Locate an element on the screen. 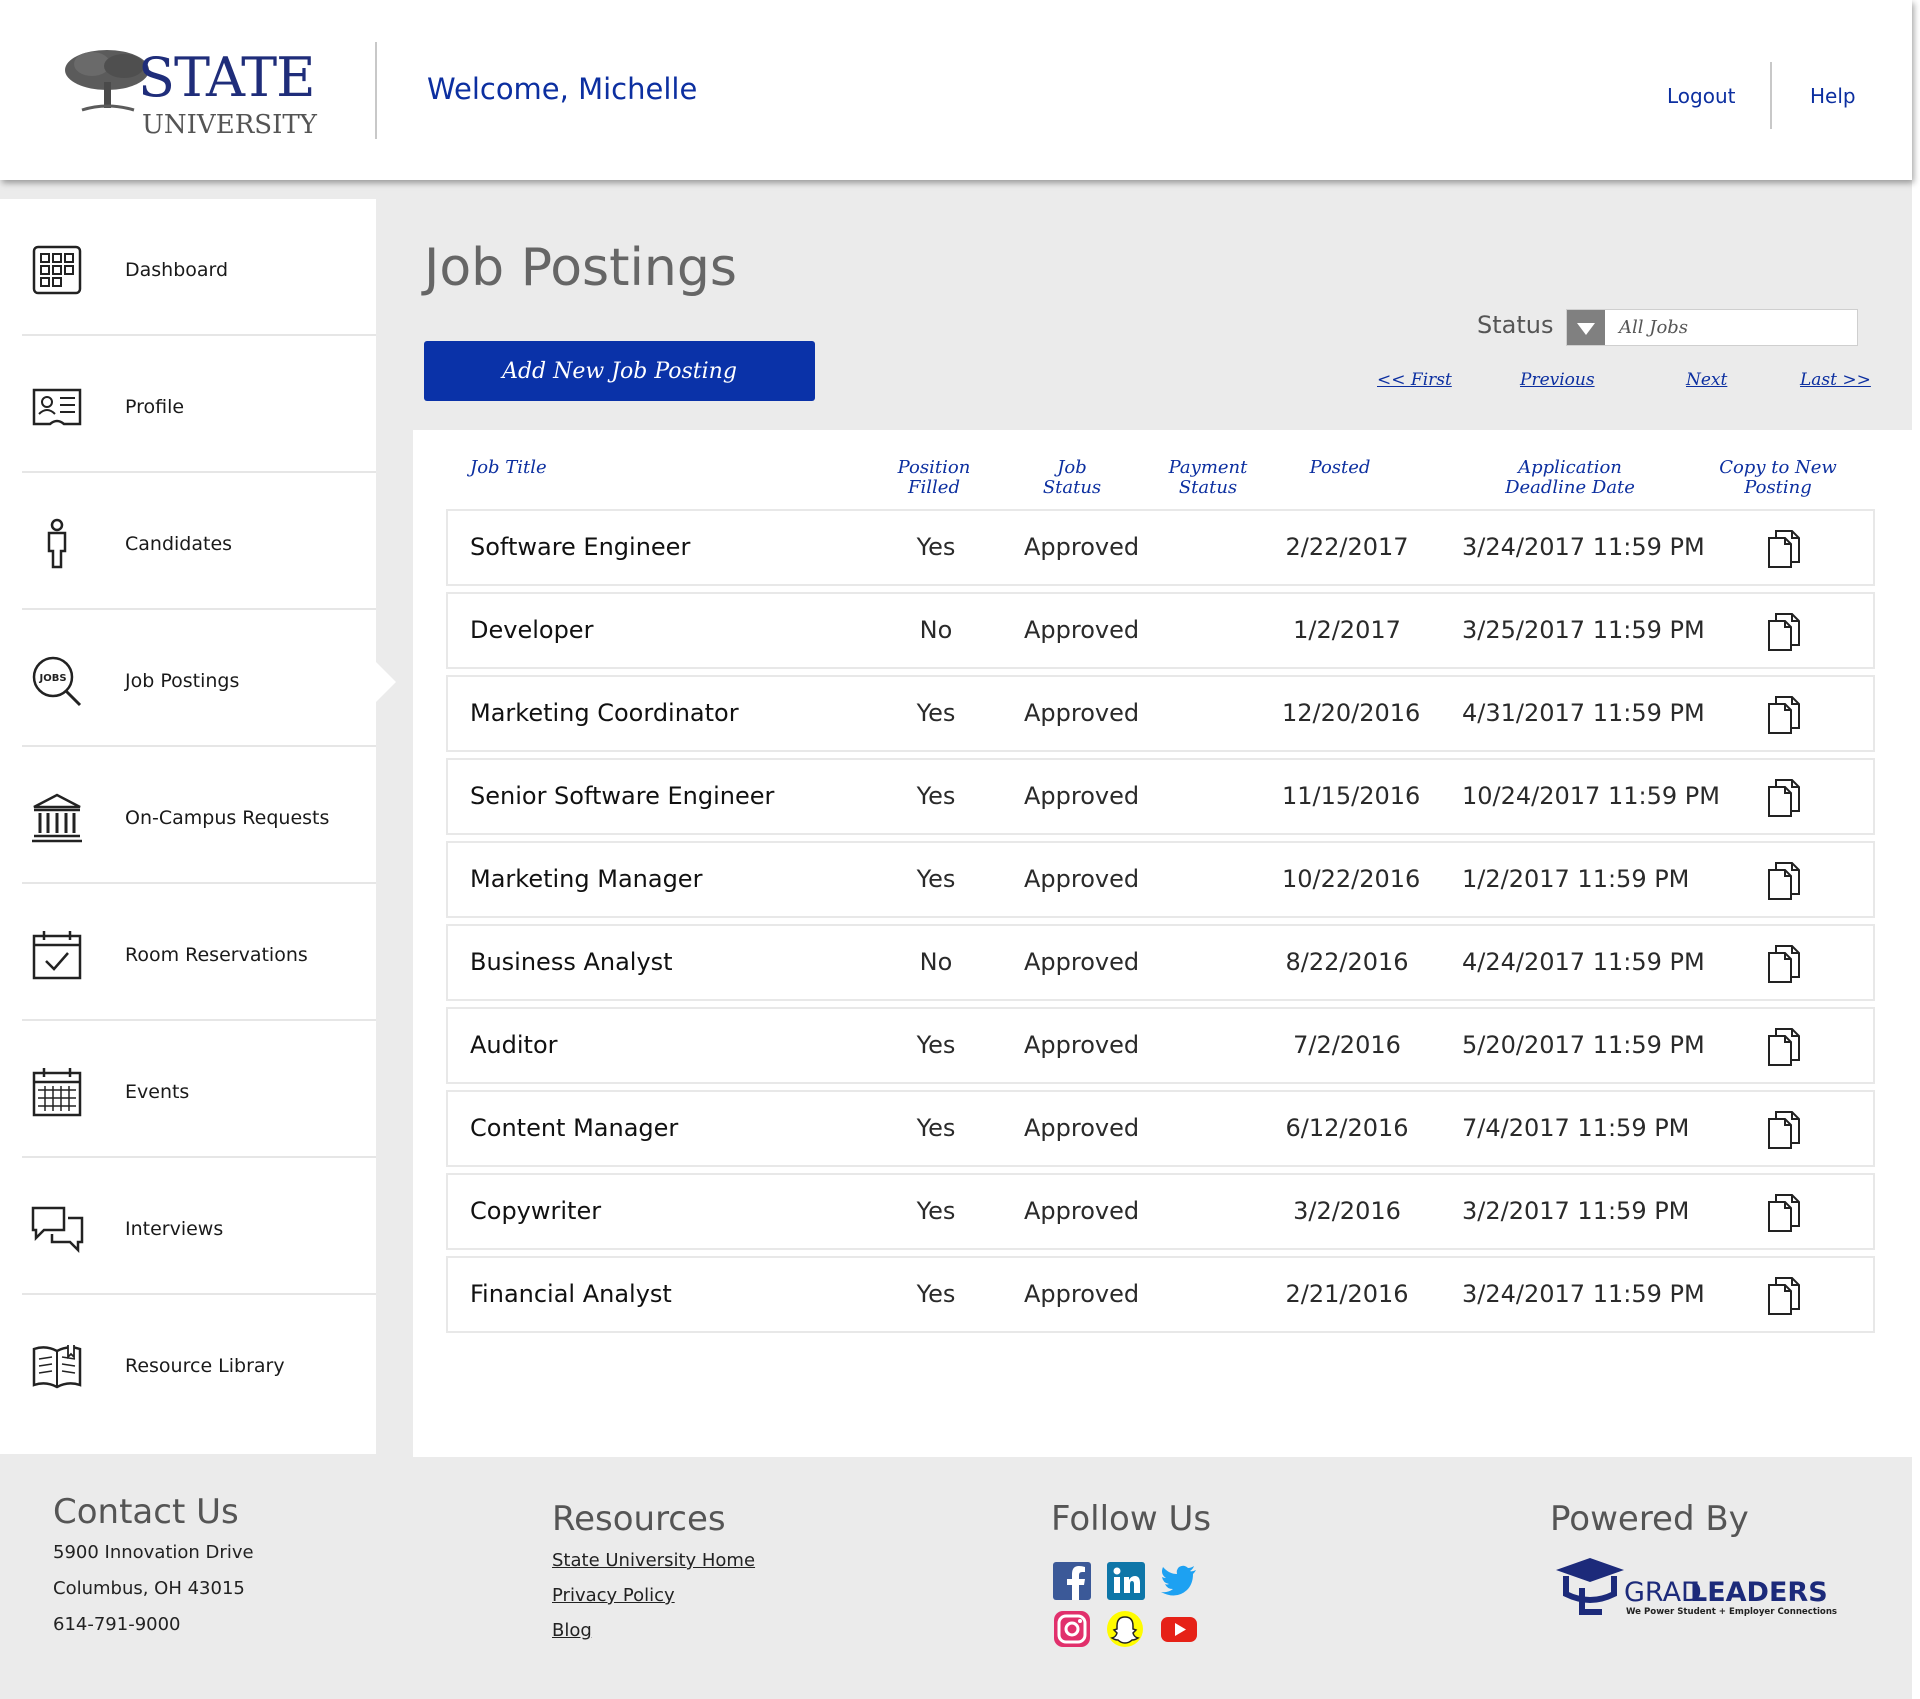  pager-next-link: Next is located at coordinates (1706, 380).